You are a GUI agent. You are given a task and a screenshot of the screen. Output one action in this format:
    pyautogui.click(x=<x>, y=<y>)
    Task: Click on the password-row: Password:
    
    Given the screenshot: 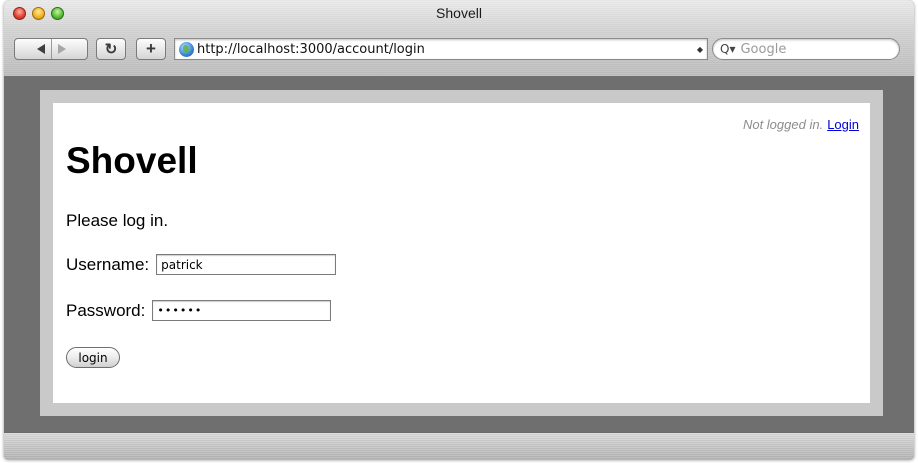 What is the action you would take?
    pyautogui.click(x=199, y=310)
    